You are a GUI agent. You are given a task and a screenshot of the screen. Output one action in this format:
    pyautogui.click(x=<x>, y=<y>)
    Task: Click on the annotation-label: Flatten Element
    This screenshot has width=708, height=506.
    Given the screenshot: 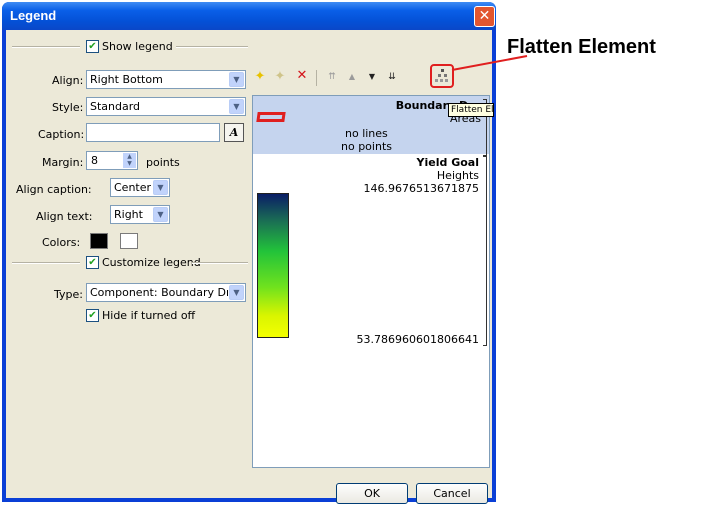 What is the action you would take?
    pyautogui.click(x=581, y=47)
    